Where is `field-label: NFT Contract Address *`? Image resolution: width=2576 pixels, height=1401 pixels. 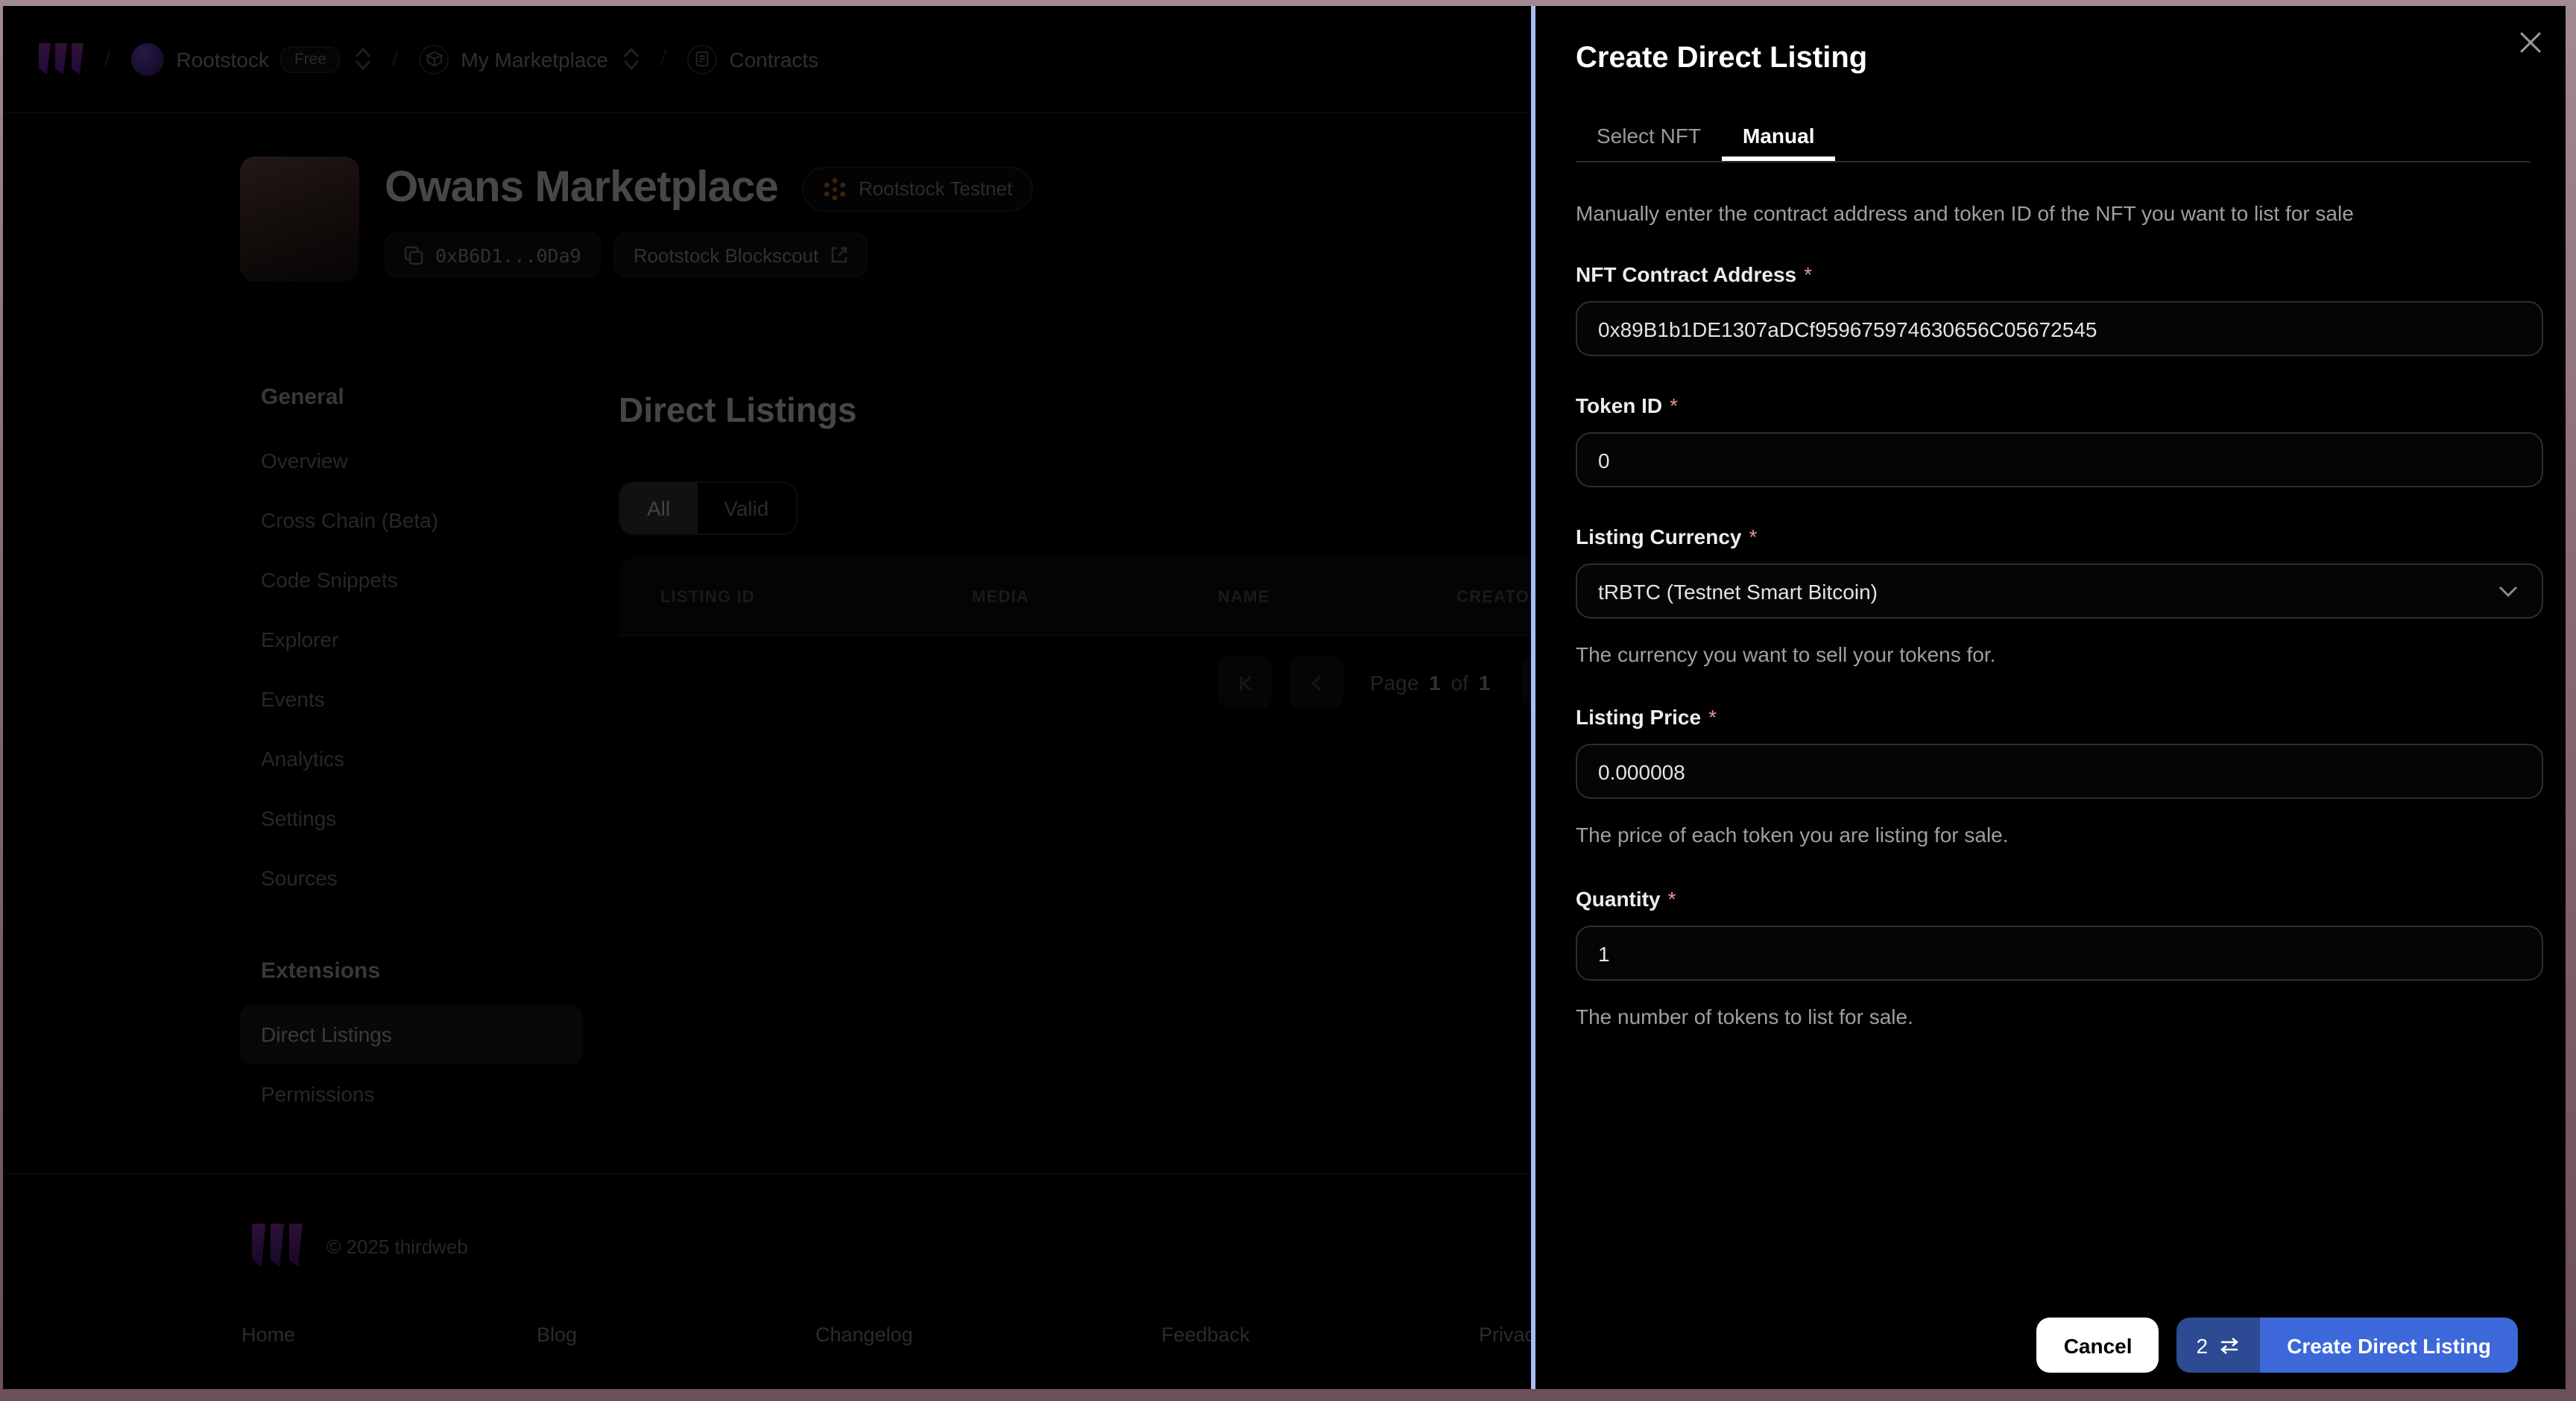 field-label: NFT Contract Address * is located at coordinates (1694, 274).